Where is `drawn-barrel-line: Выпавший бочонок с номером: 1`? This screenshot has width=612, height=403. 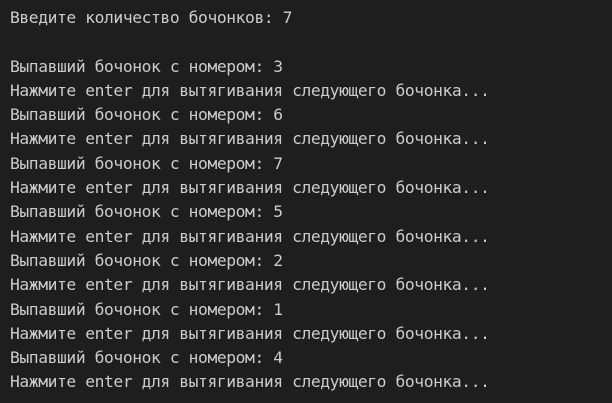 drawn-barrel-line: Выпавший бочонок с номером: 1 is located at coordinates (146, 309).